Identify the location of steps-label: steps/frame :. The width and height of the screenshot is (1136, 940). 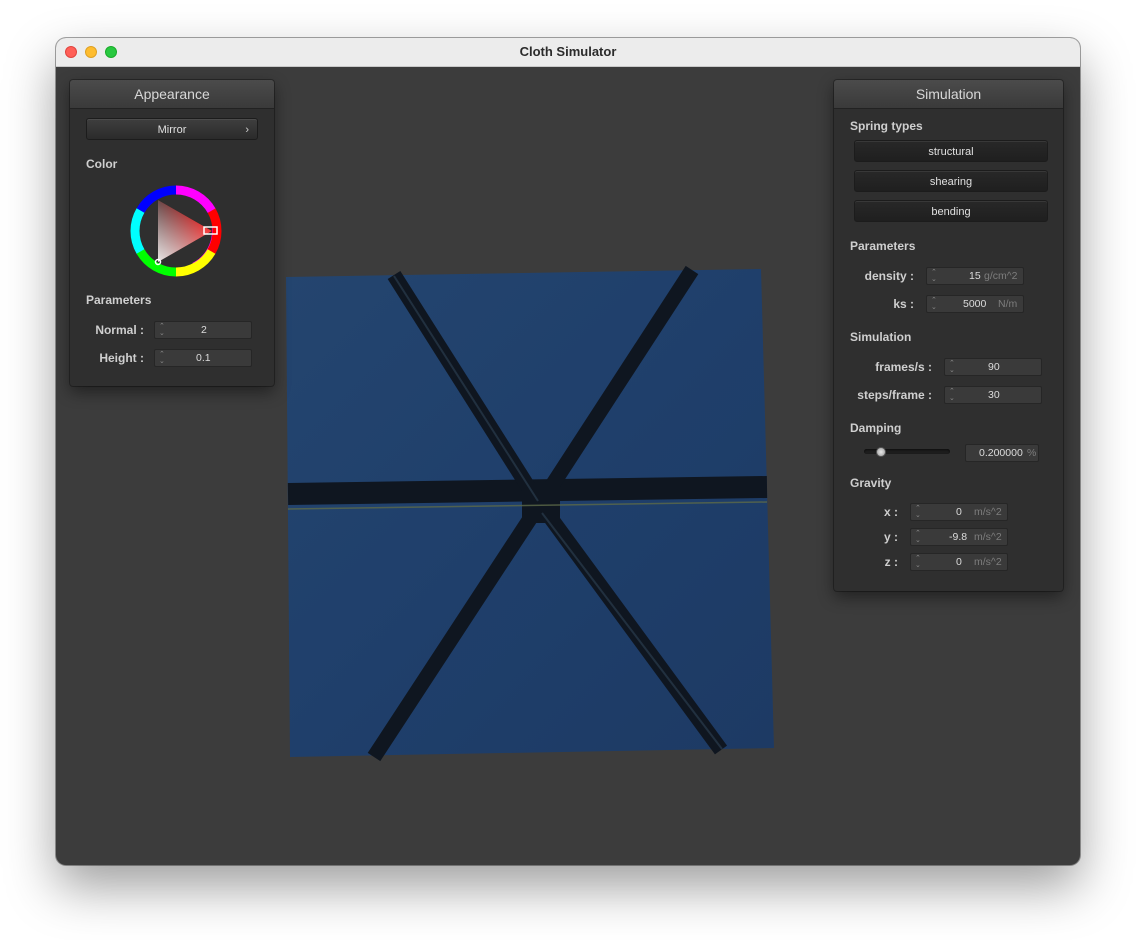
(894, 395).